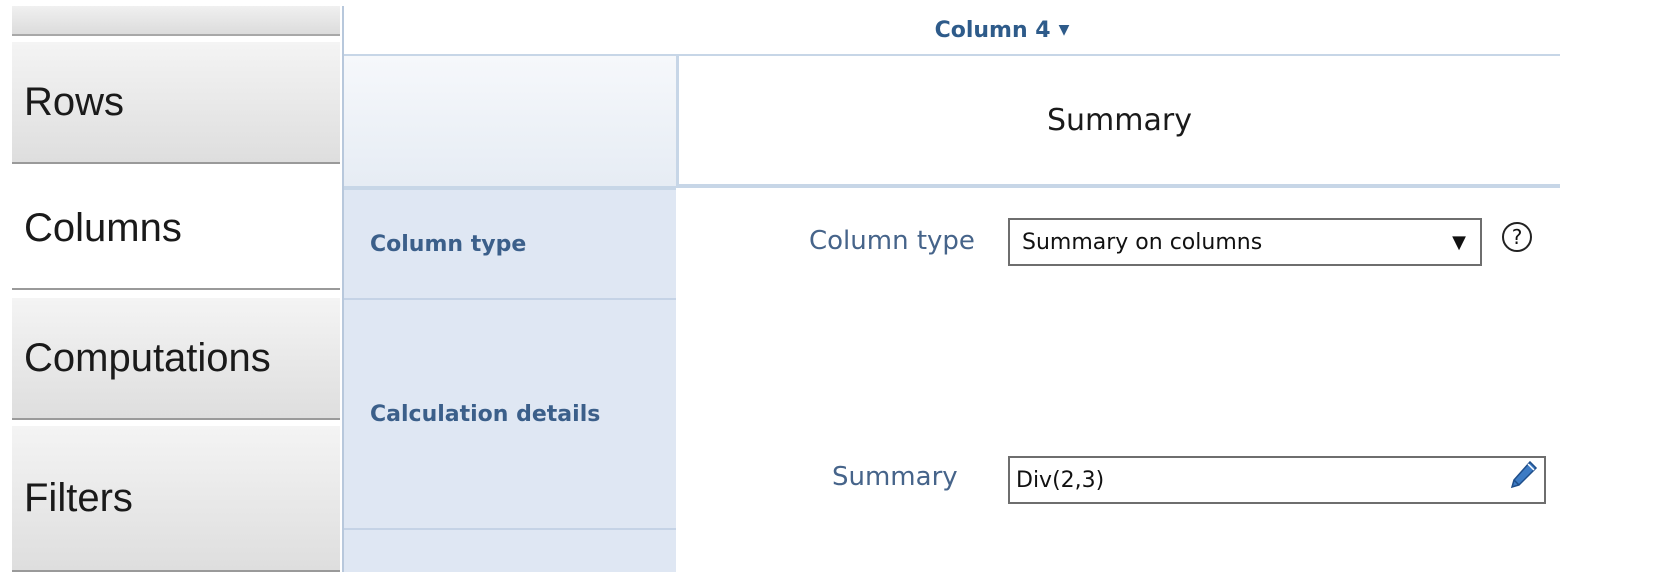 This screenshot has height=572, width=1667. I want to click on tab-filters: Filters, so click(176, 499).